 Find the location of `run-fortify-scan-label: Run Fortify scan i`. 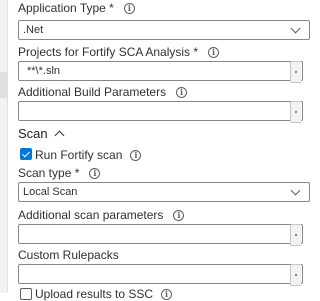

run-fortify-scan-label: Run Fortify scan i is located at coordinates (88, 155).